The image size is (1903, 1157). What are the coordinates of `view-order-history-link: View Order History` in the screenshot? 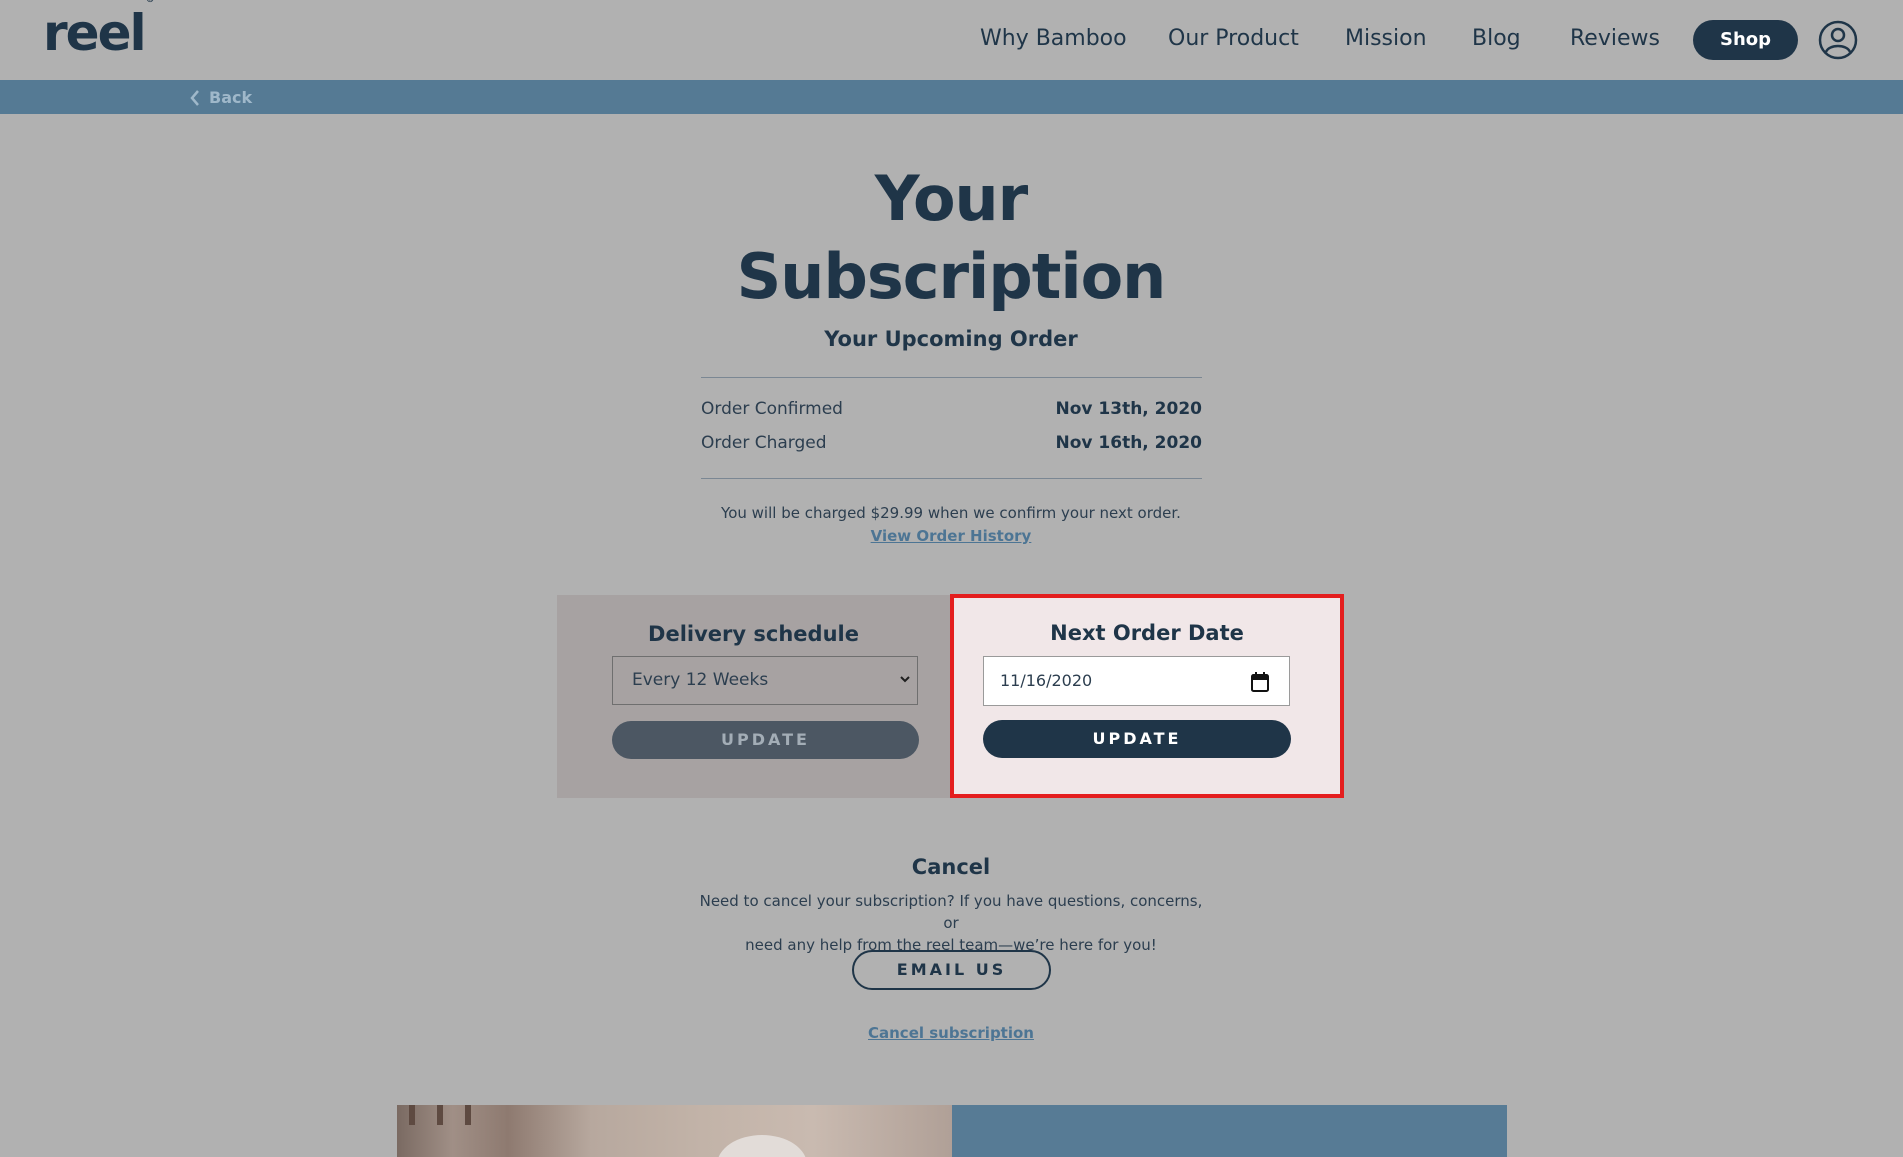 It's located at (951, 536).